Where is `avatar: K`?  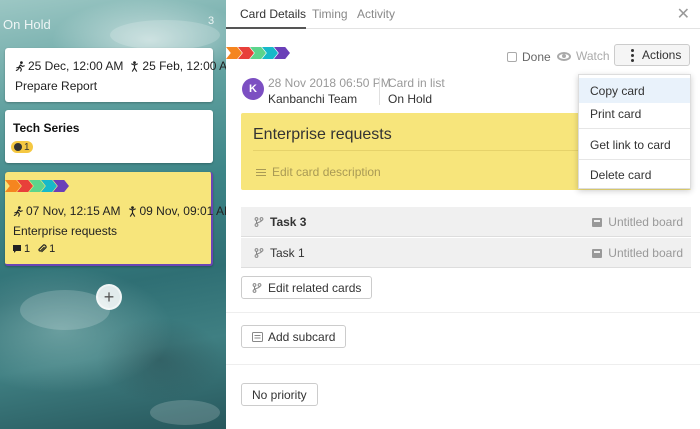 avatar: K is located at coordinates (253, 89).